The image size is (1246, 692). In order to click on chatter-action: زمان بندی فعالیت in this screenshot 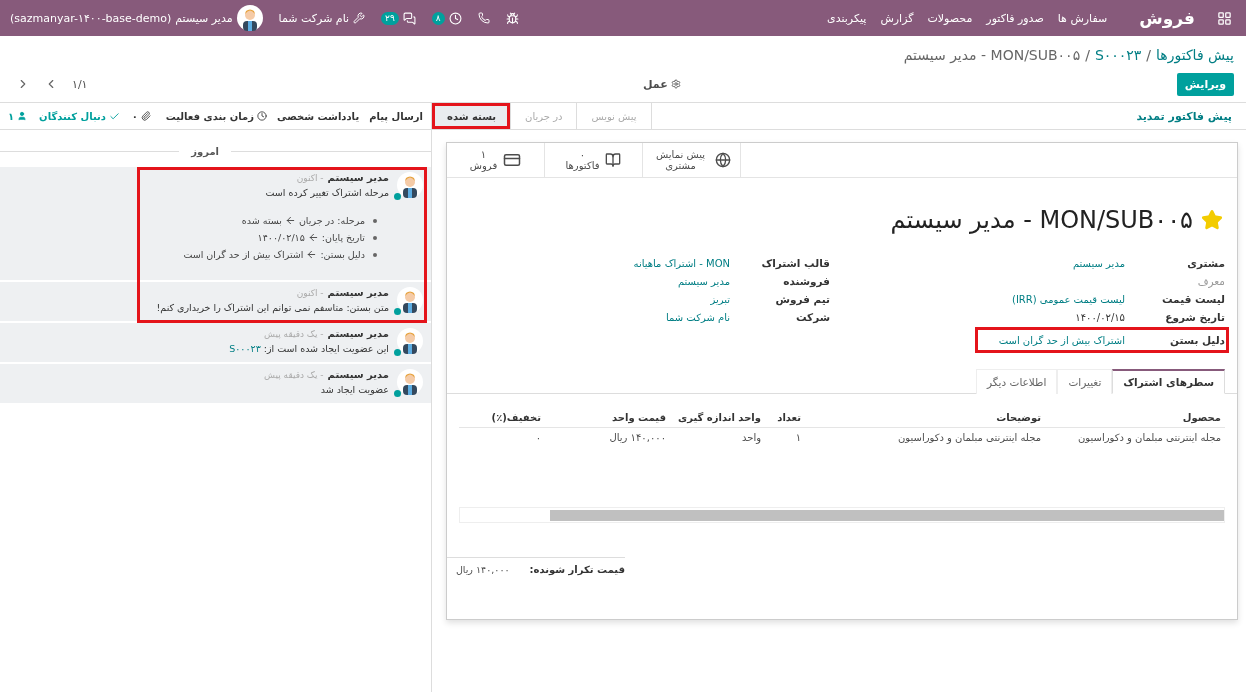, I will do `click(216, 116)`.